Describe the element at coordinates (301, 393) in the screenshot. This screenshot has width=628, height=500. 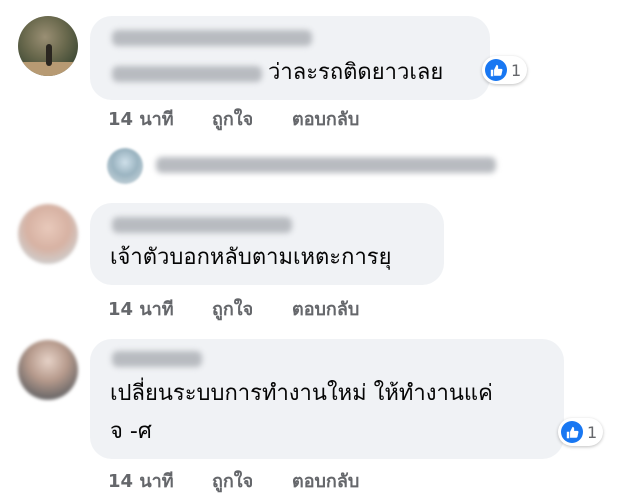
I see `comment-text: เปลี่ยนระบบการทำงานใหม่ ให้ทำงานแค่` at that location.